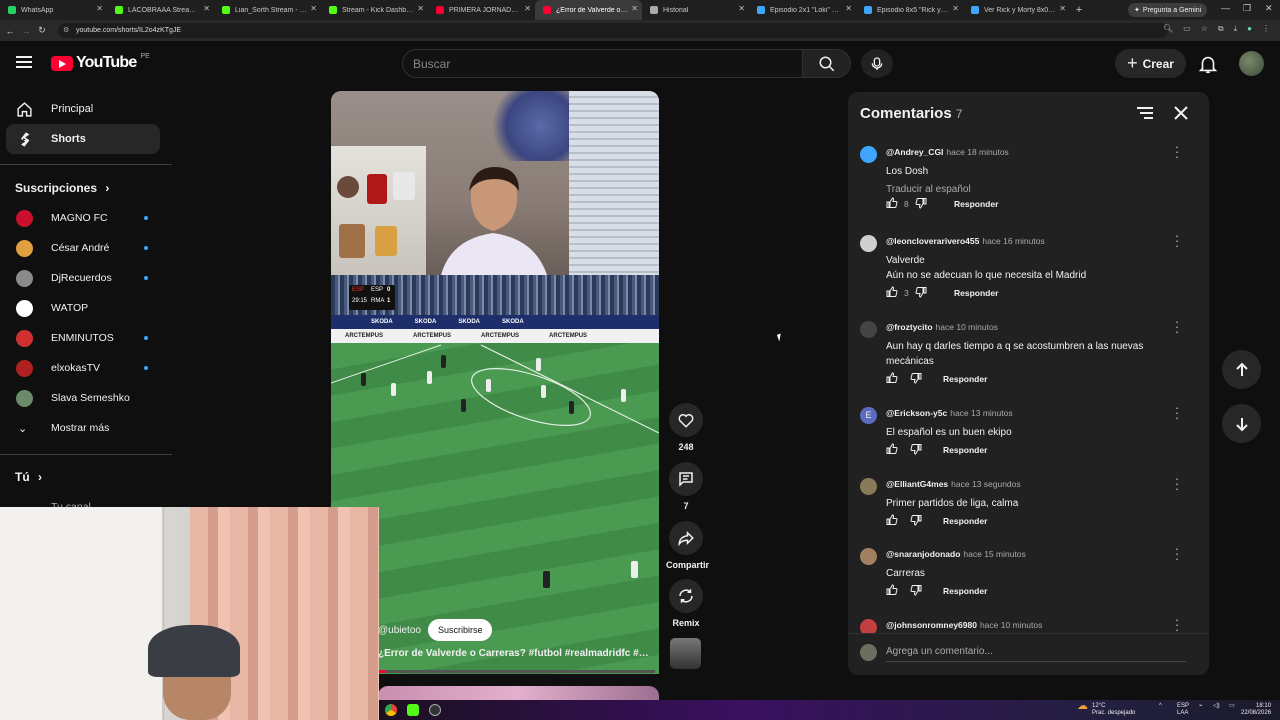 Image resolution: width=1280 pixels, height=720 pixels. I want to click on volume-icon: ◁), so click(1216, 706).